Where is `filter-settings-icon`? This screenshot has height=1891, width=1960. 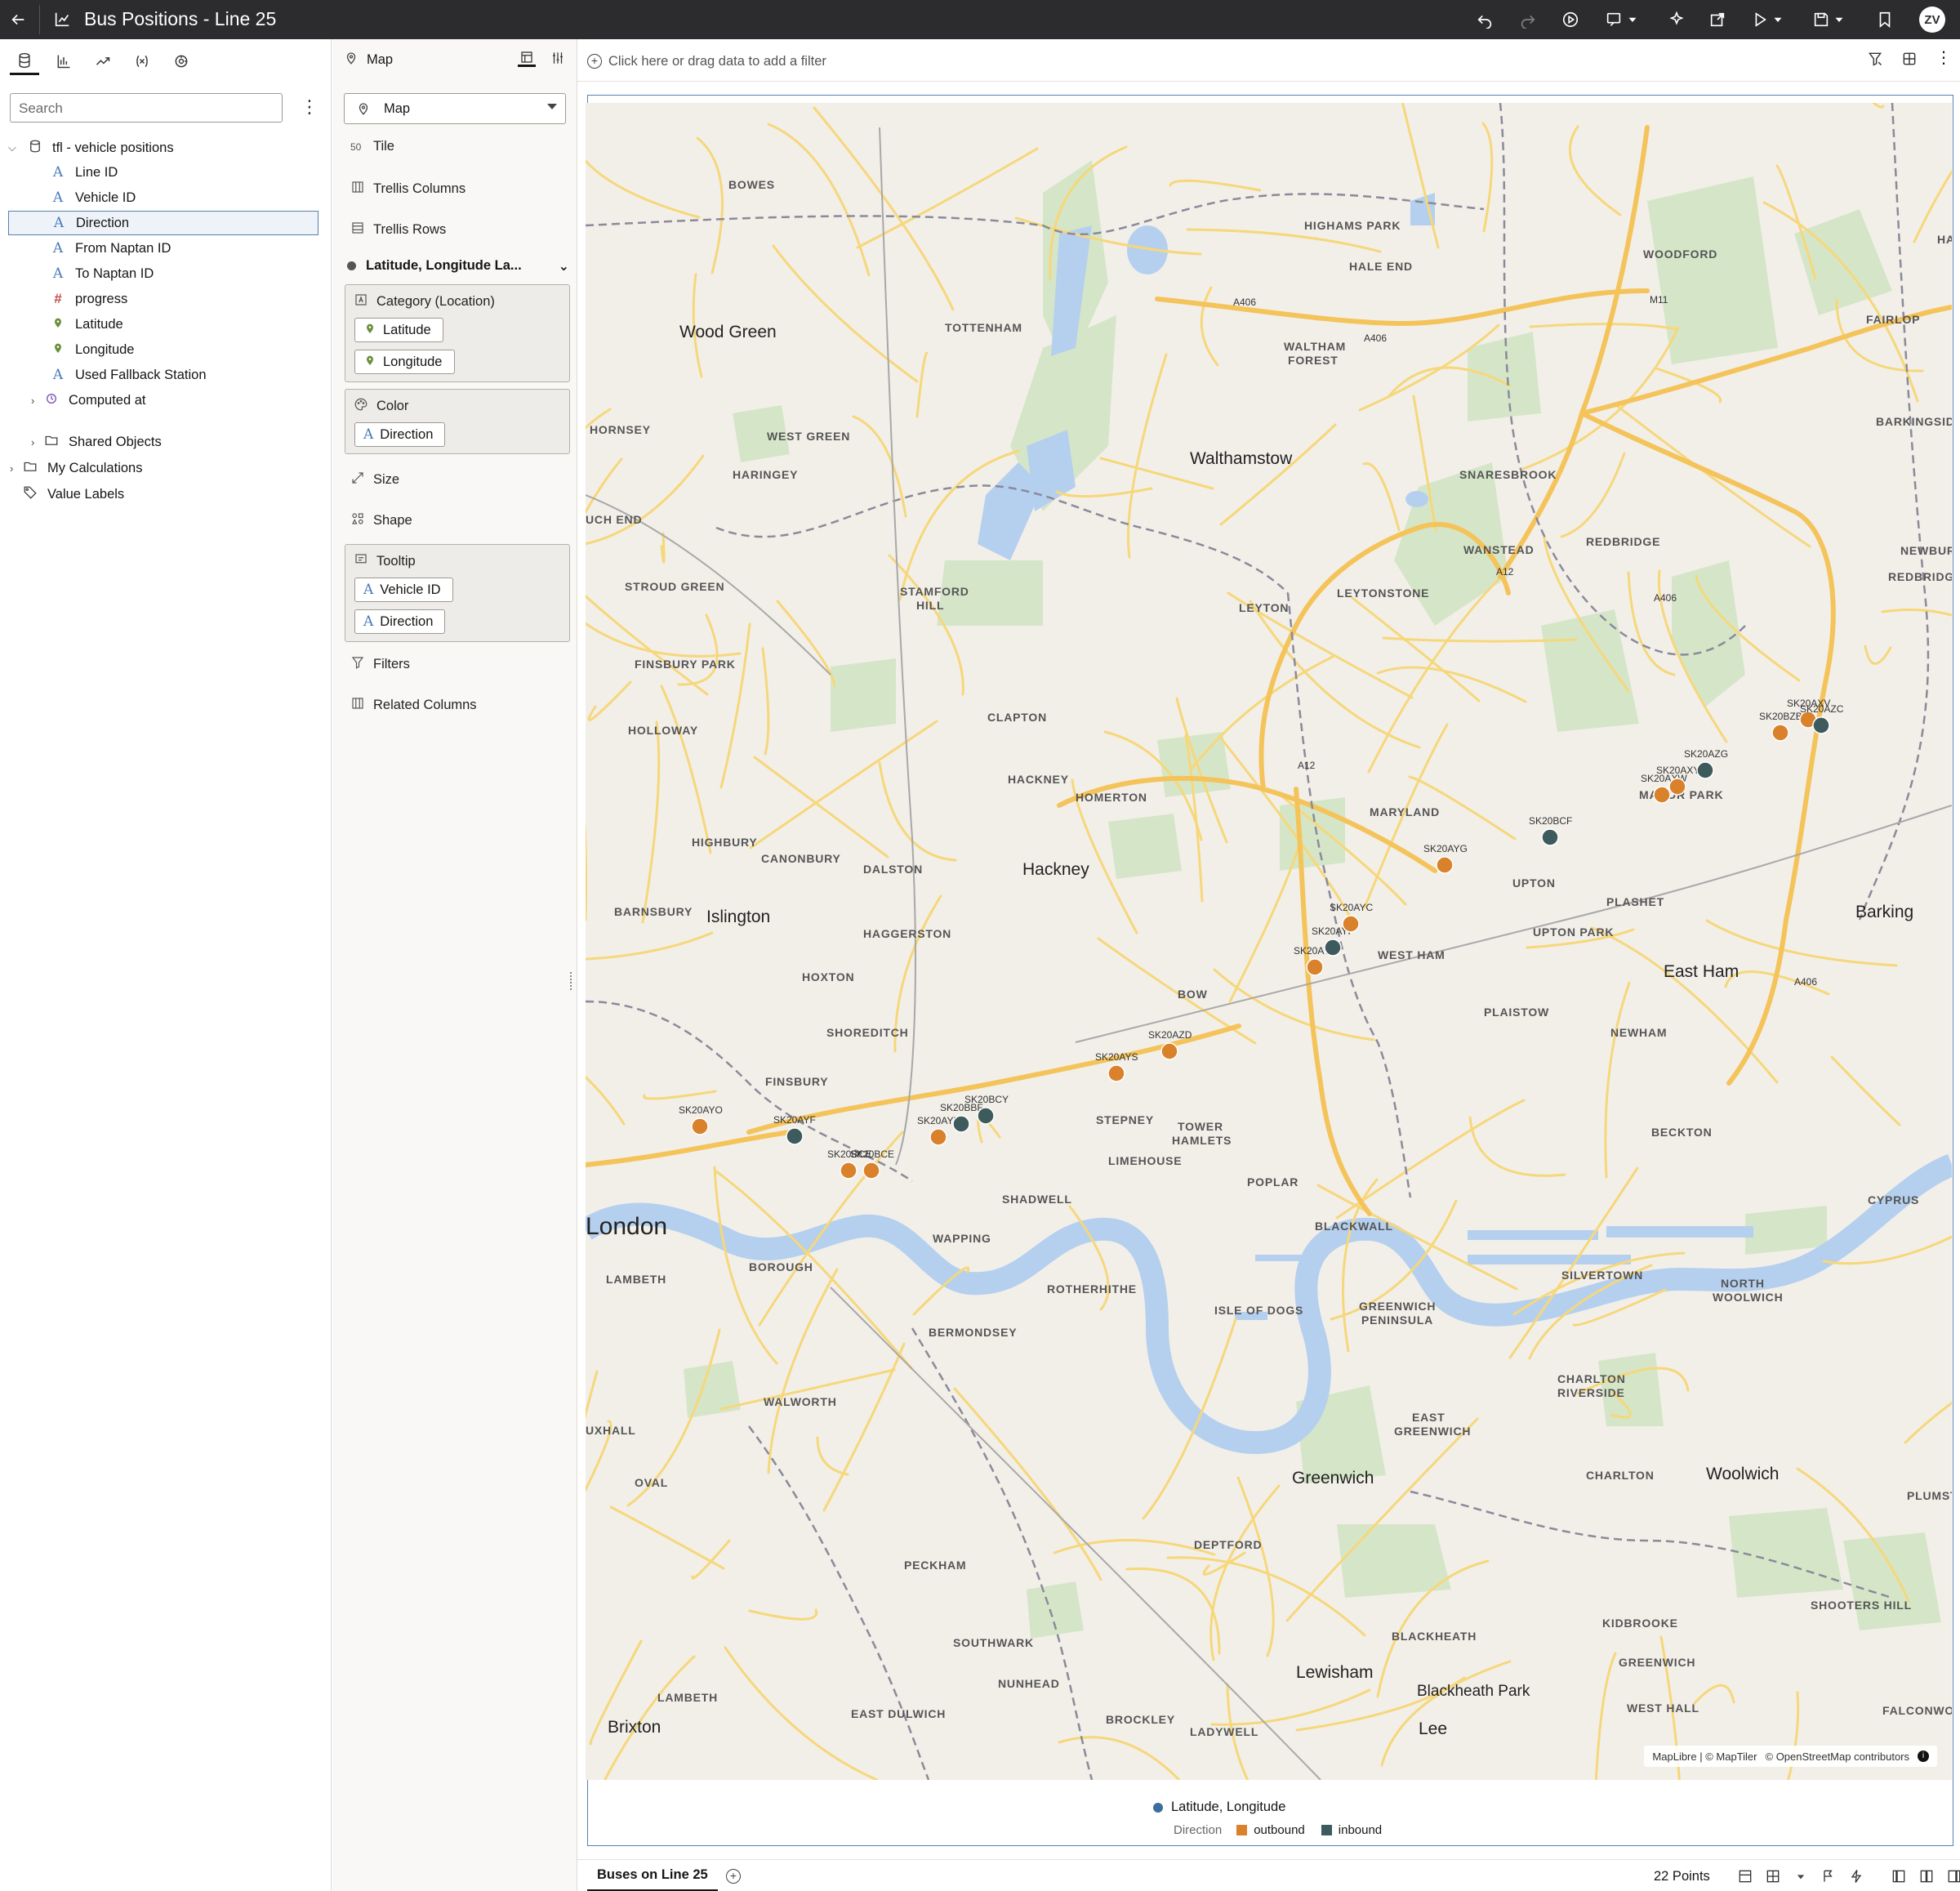
filter-settings-icon is located at coordinates (1875, 61).